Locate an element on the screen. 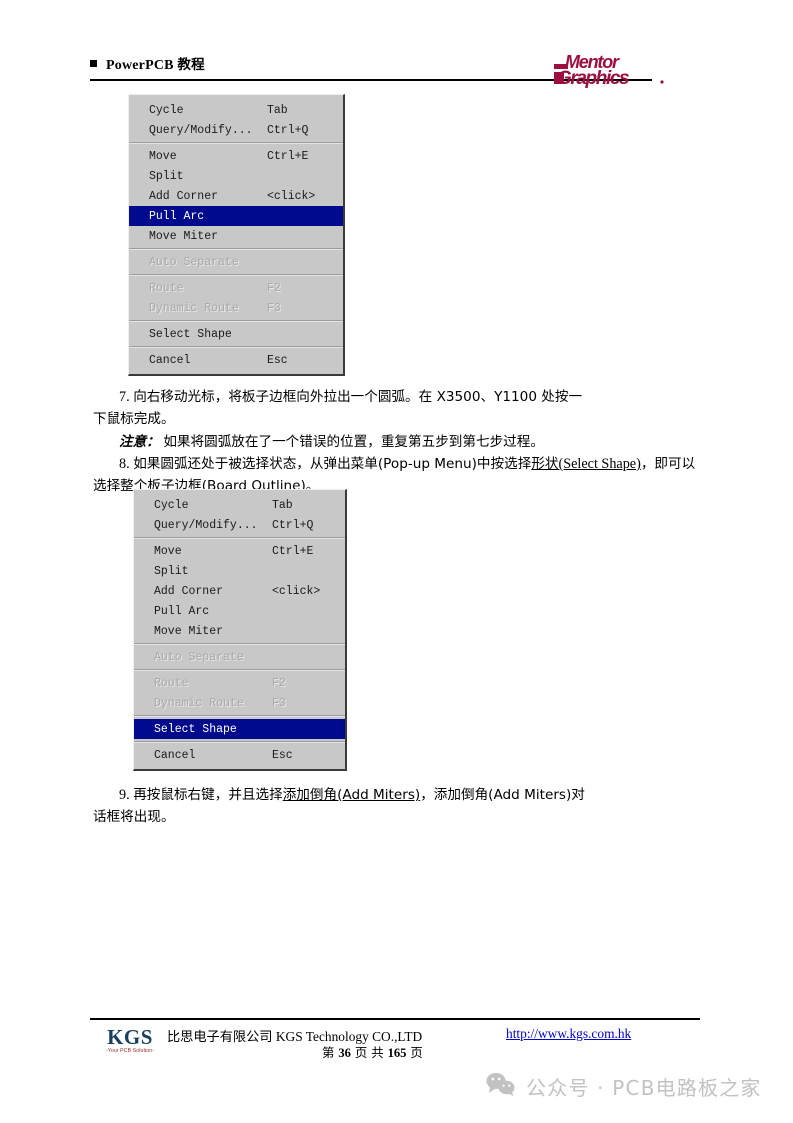  svg-text: Graphics is located at coordinates (593, 78).